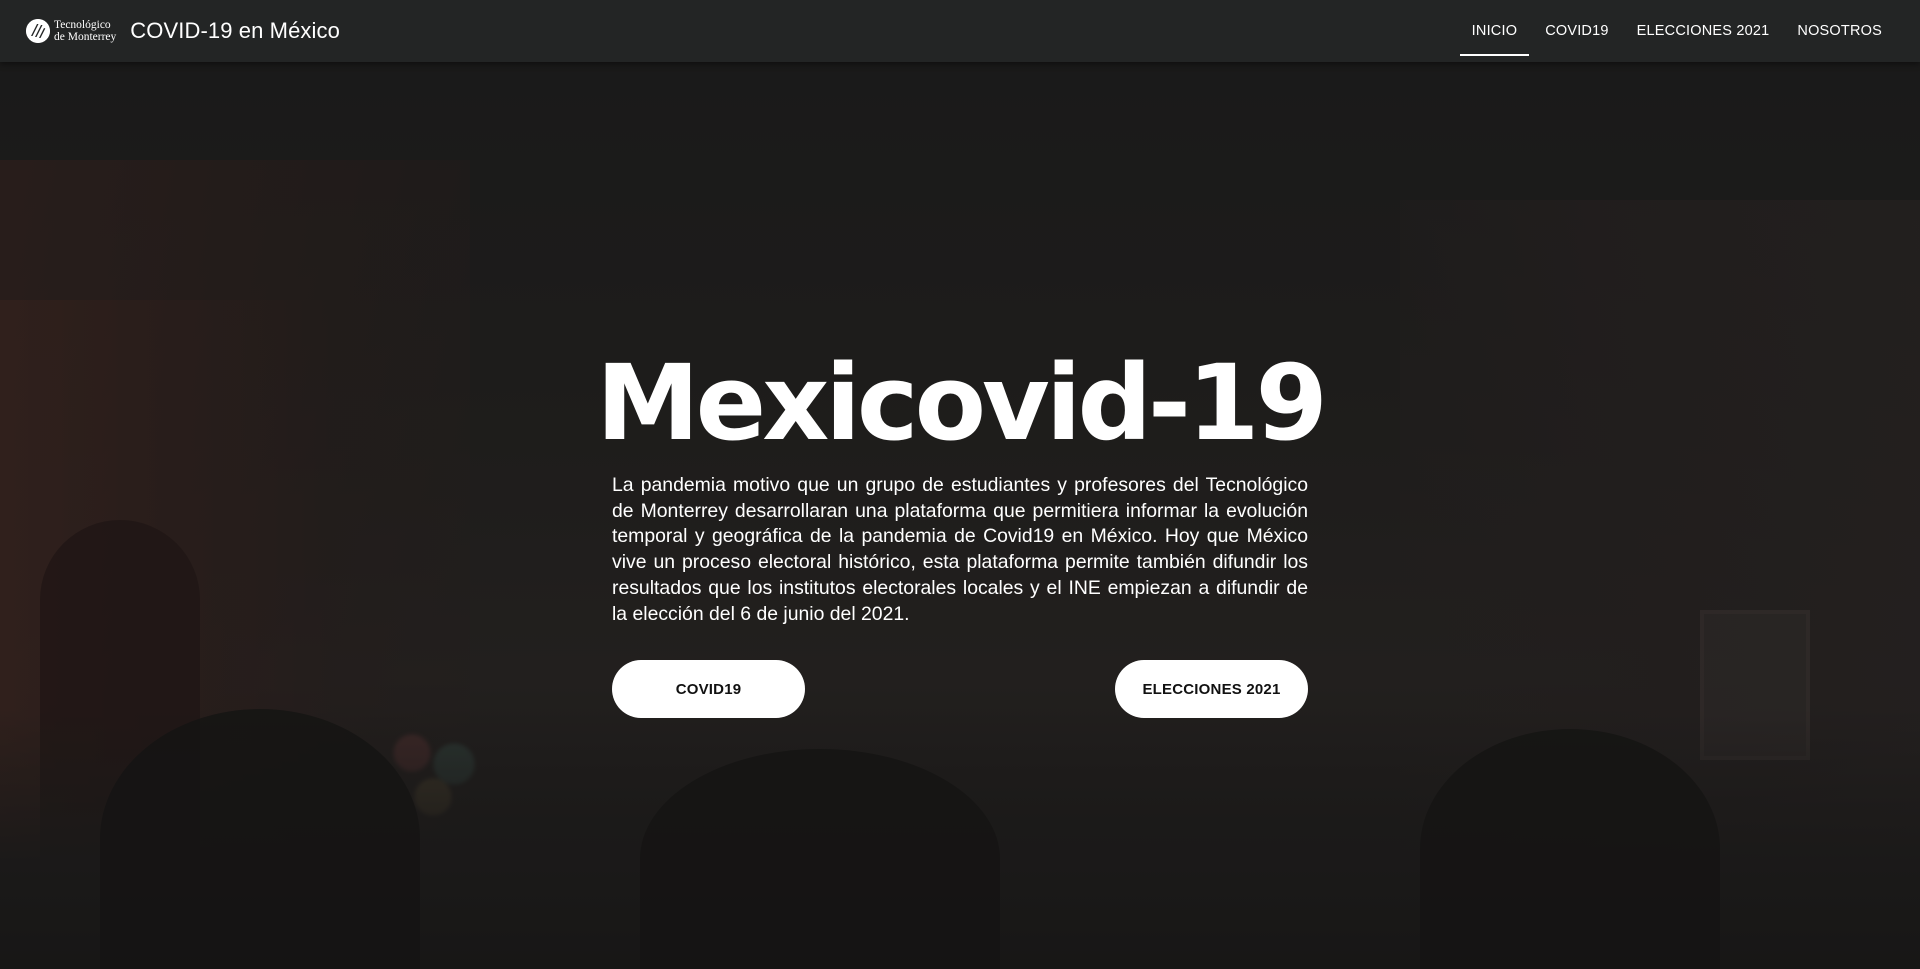 This screenshot has width=1920, height=969. What do you see at coordinates (1211, 689) in the screenshot?
I see `elecciones-2021-button: ELECCIONES 2021` at bounding box center [1211, 689].